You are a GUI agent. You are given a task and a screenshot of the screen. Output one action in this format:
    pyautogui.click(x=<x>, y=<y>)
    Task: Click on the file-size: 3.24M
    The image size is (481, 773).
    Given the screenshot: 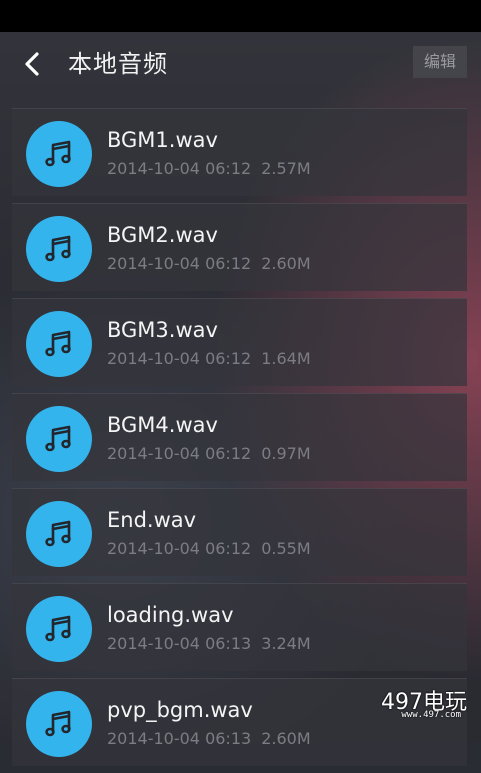 What is the action you would take?
    pyautogui.click(x=286, y=643)
    